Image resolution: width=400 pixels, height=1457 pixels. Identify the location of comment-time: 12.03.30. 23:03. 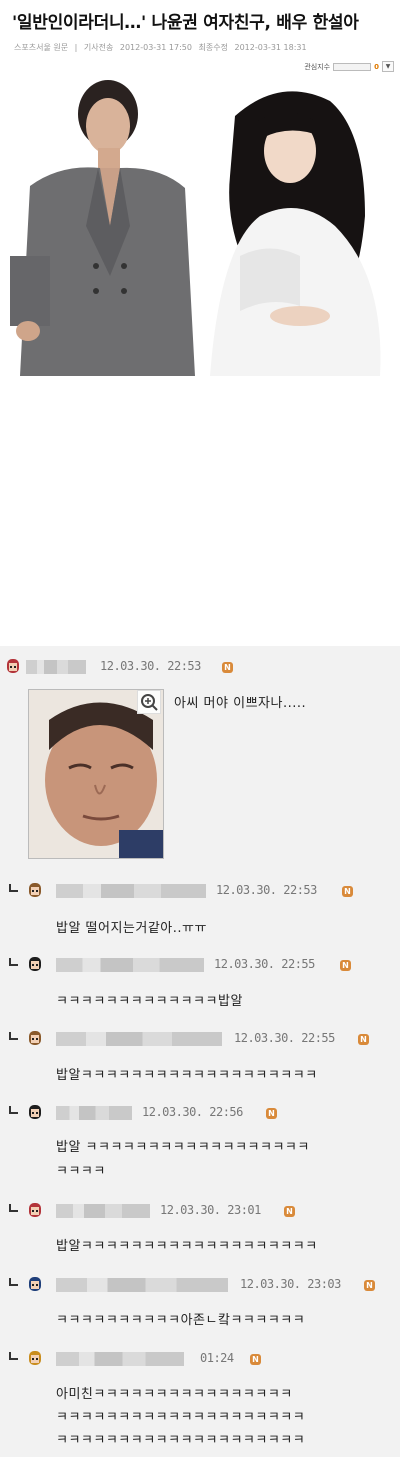
(290, 1284).